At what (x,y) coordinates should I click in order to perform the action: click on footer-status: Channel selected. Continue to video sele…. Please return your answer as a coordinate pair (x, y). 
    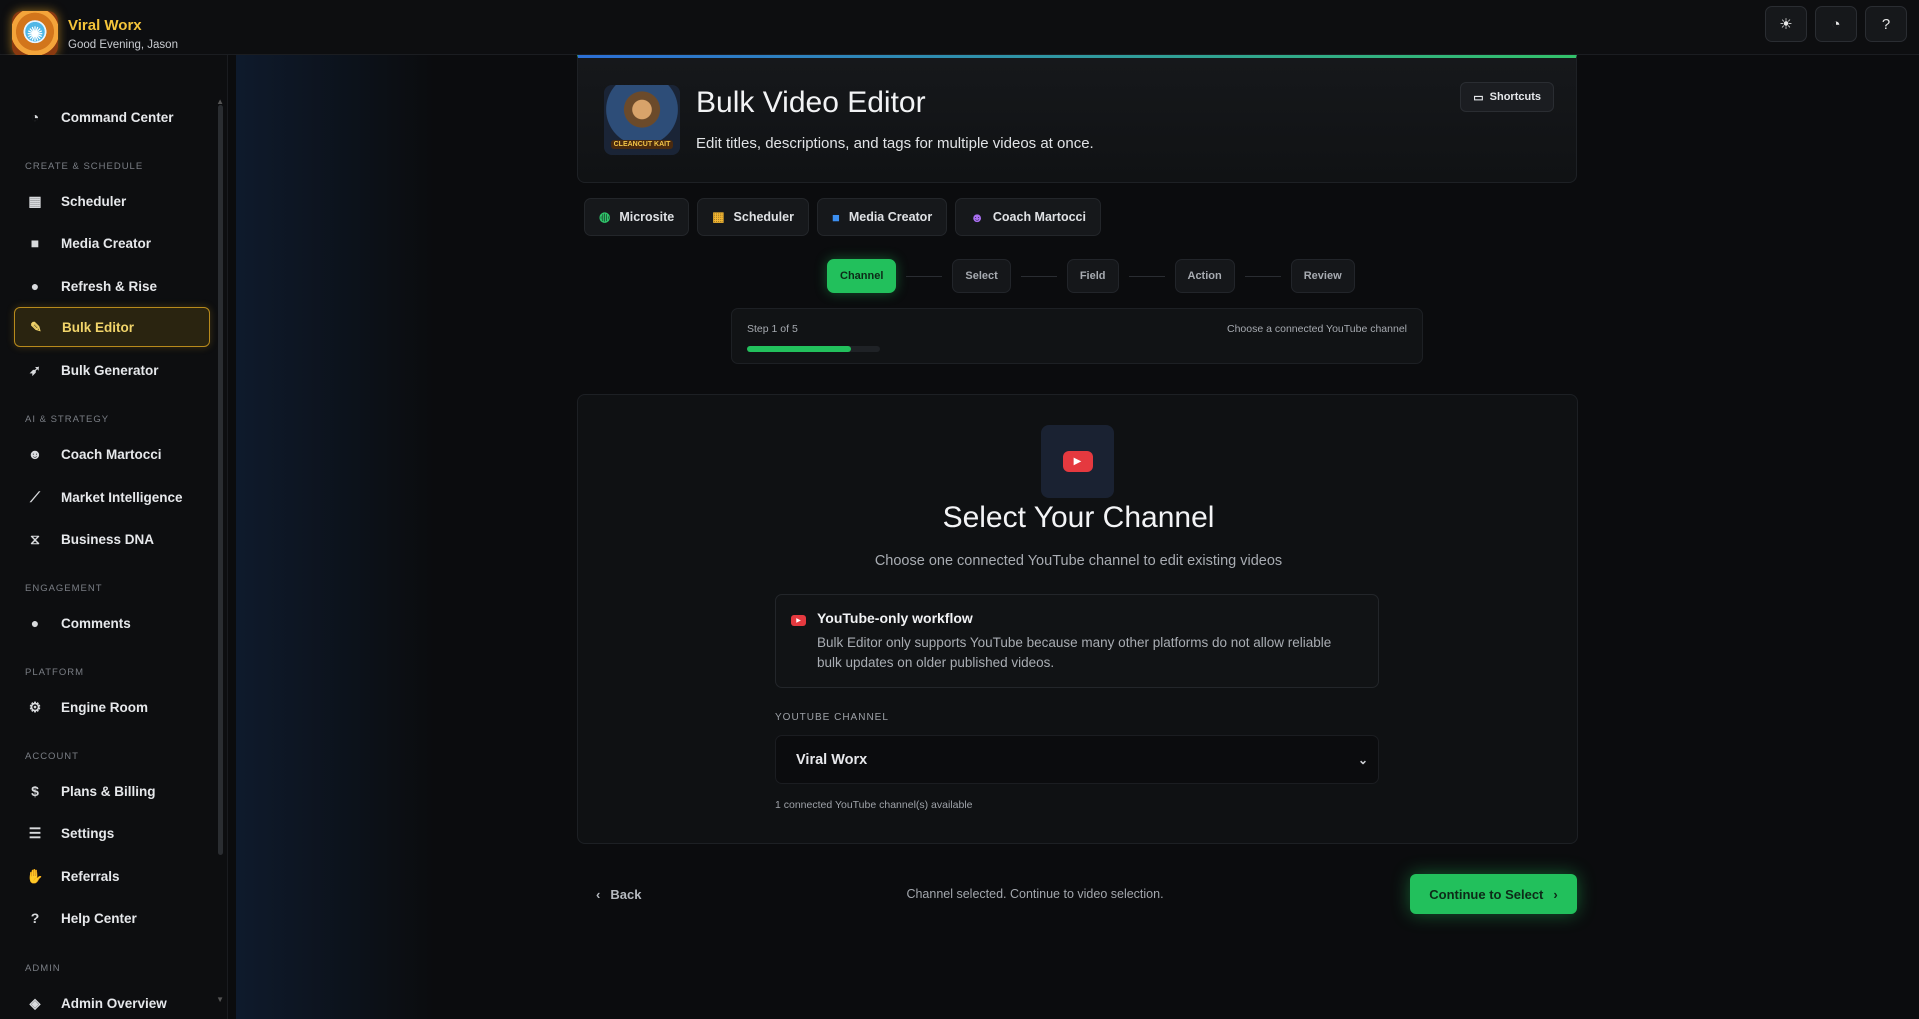
    Looking at the image, I should click on (1035, 894).